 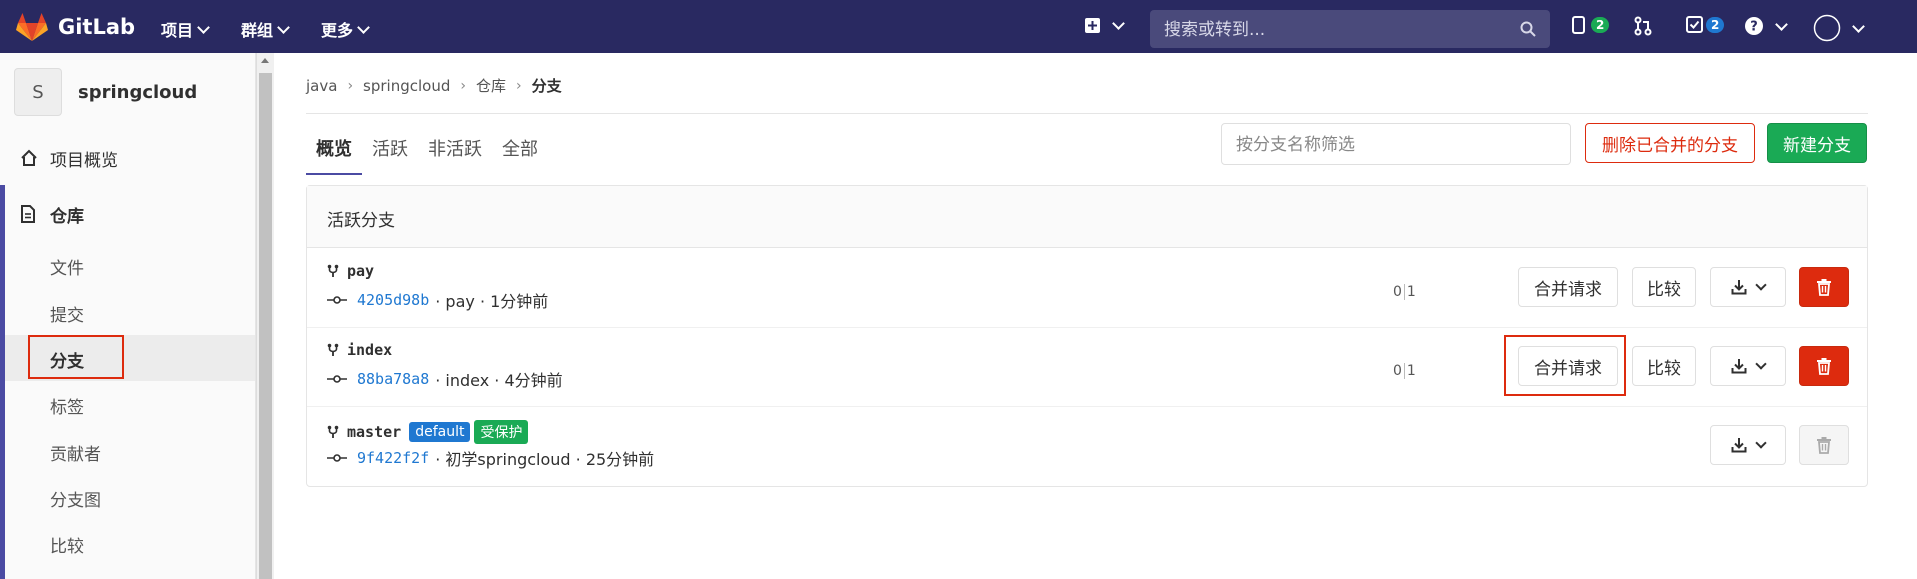 What do you see at coordinates (67, 313) in the screenshot?
I see `sidebar-subitem-commits: 提交` at bounding box center [67, 313].